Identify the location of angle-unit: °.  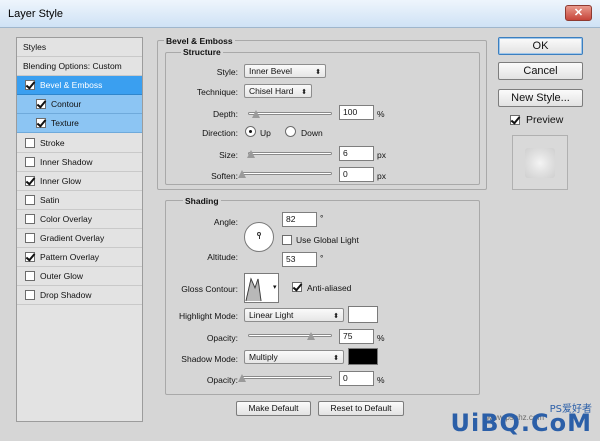
(322, 218).